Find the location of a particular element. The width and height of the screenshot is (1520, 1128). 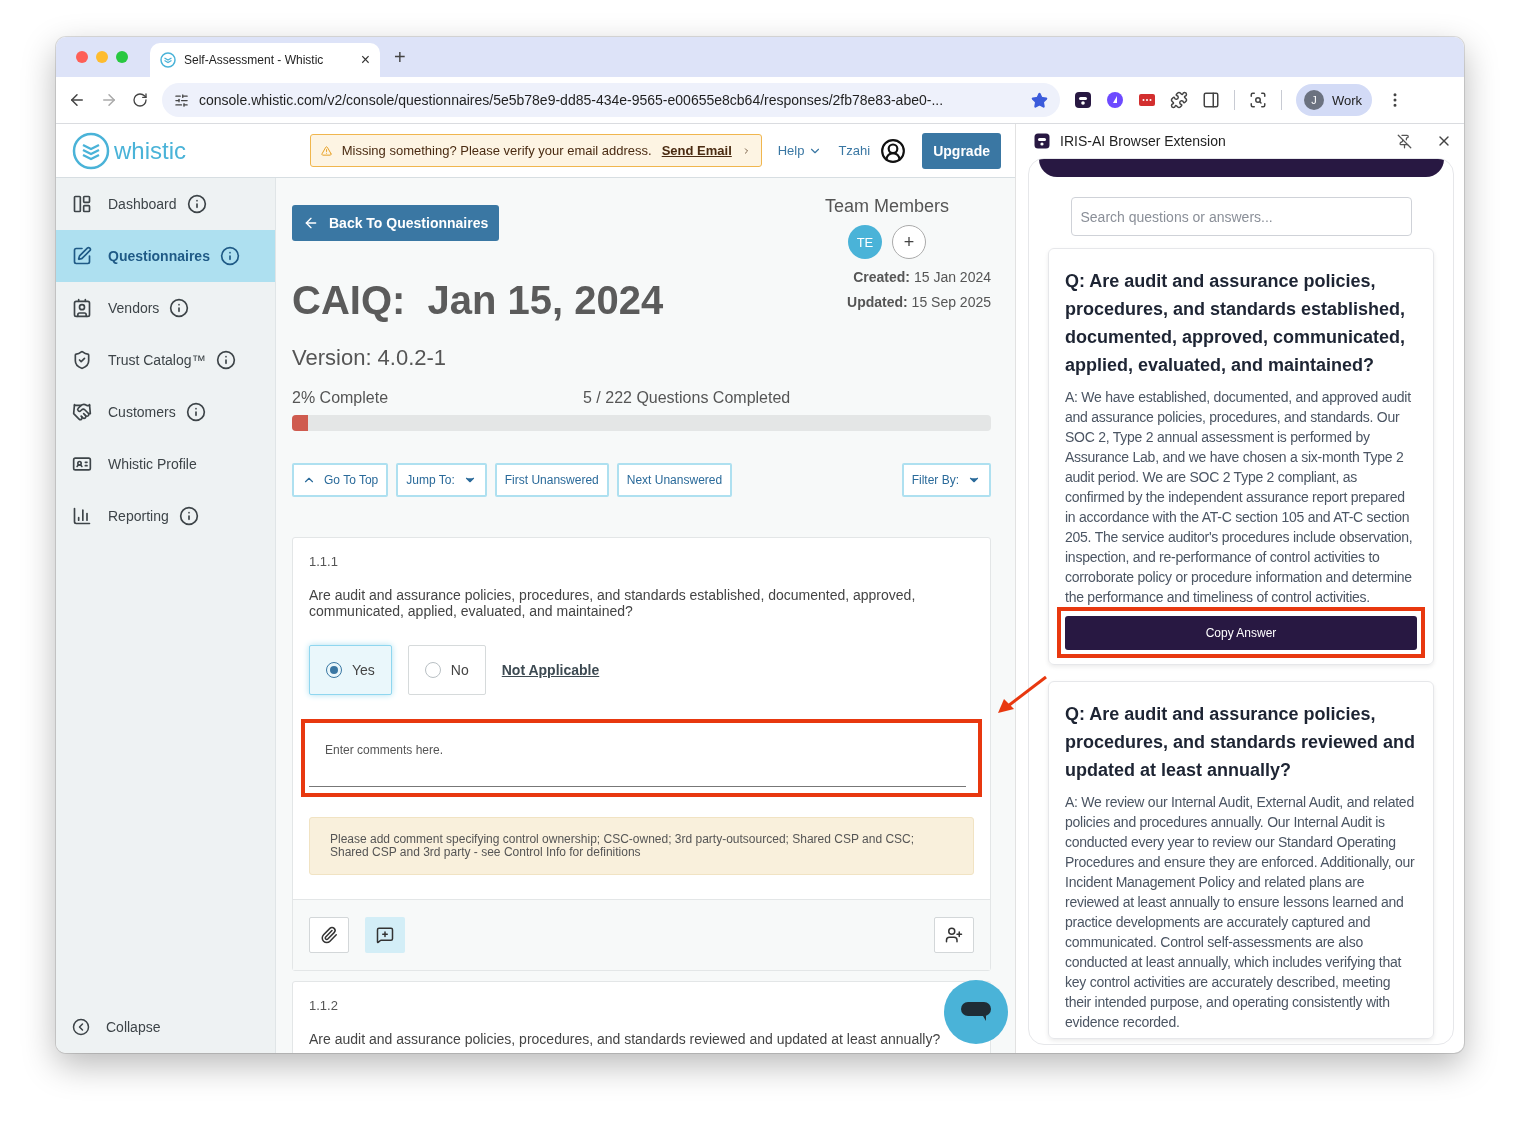

extension-icon is located at coordinates (1083, 100).